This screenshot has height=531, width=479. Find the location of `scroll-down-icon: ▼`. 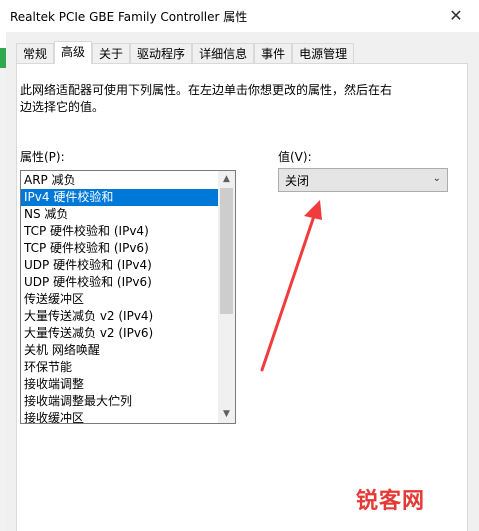

scroll-down-icon: ▼ is located at coordinates (226, 414).